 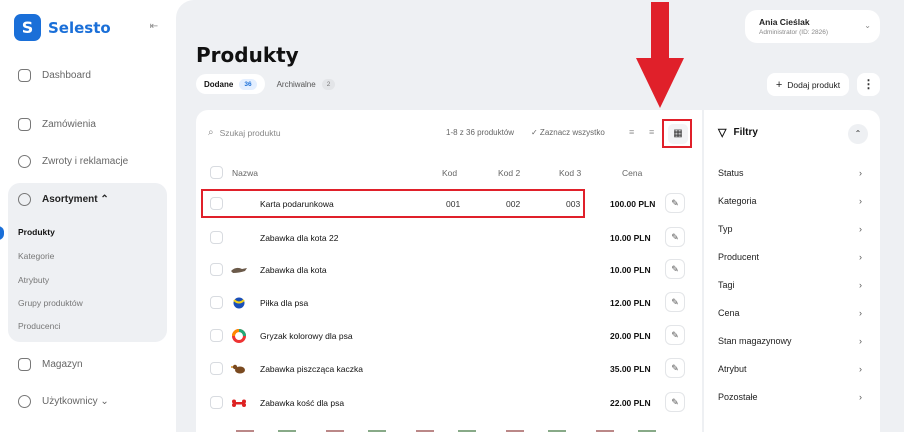 What do you see at coordinates (630, 336) in the screenshot?
I see `product-price: 20.00 PLN` at bounding box center [630, 336].